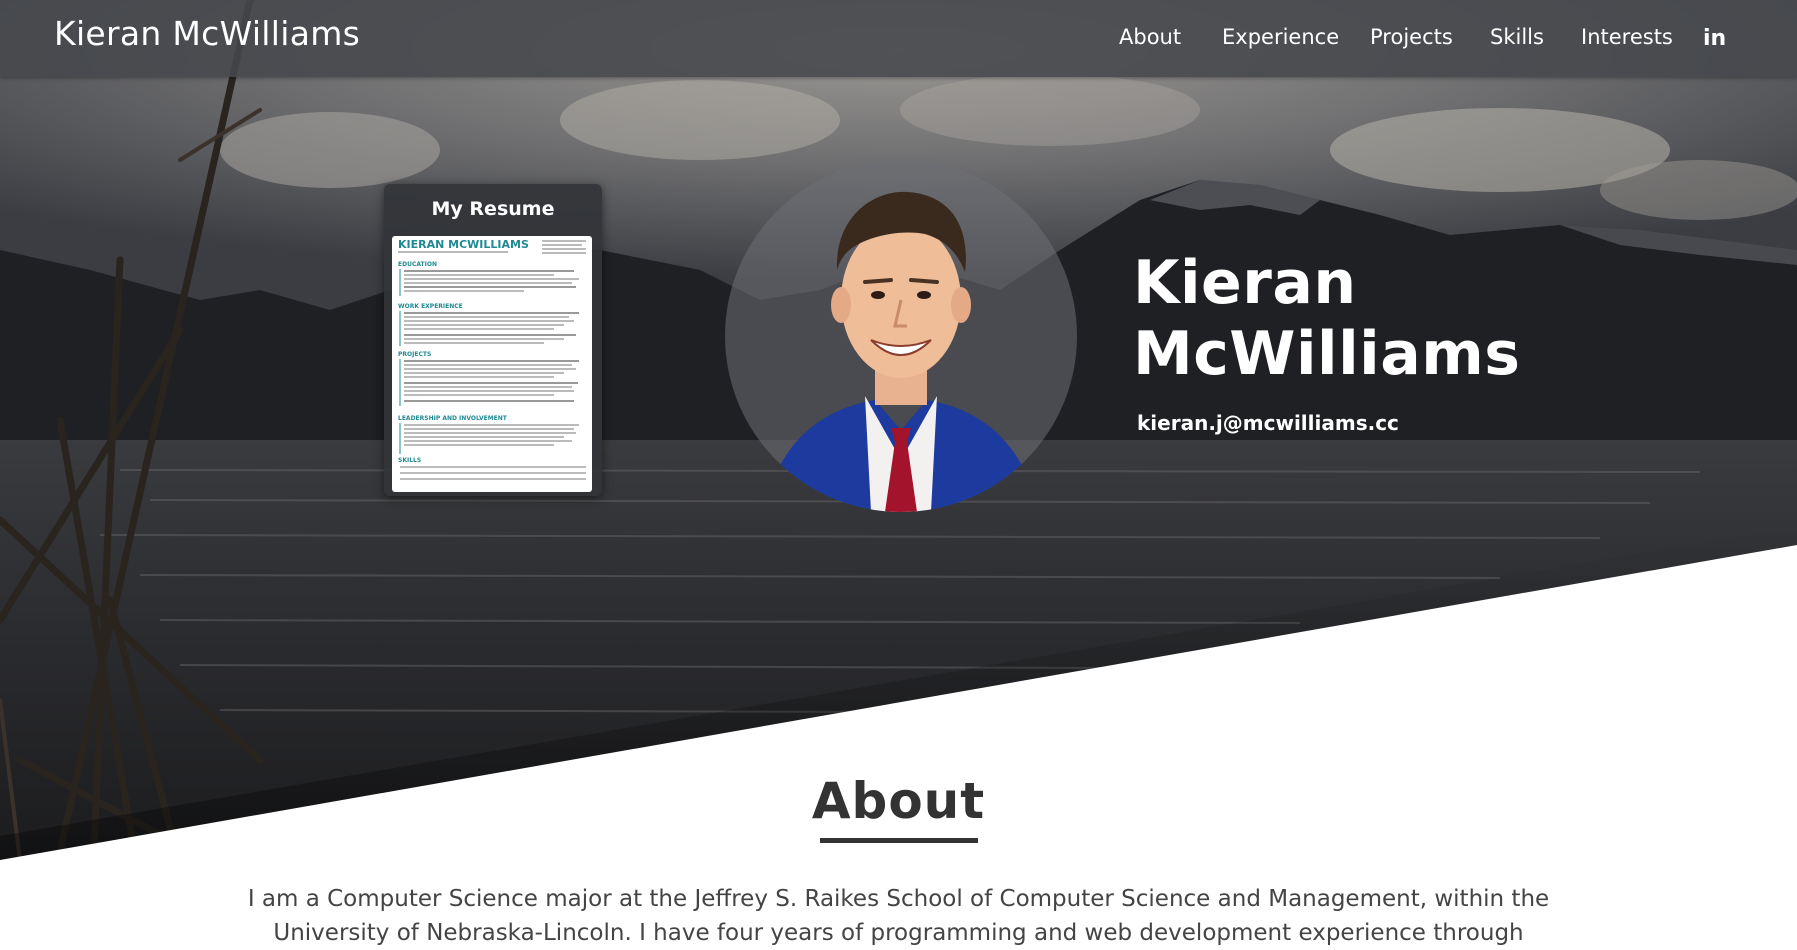 This screenshot has width=1797, height=950. Describe the element at coordinates (1268, 423) in the screenshot. I see `email-link: kieran.j@mcwilliams.cc` at that location.